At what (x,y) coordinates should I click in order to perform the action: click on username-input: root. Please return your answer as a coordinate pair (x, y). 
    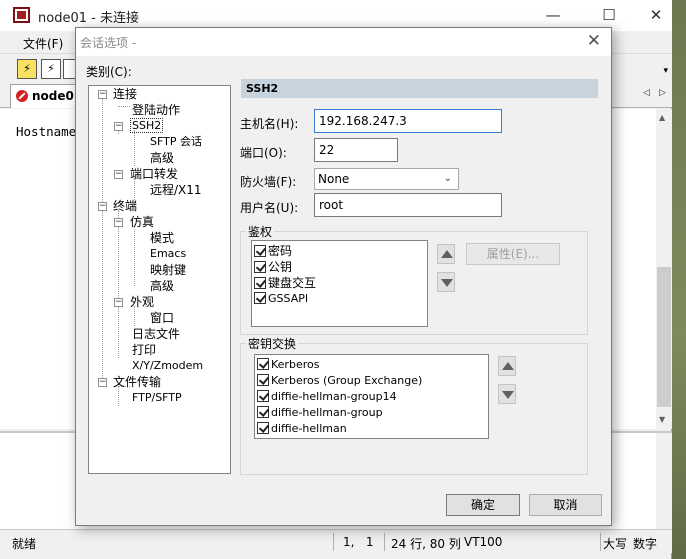
    Looking at the image, I should click on (408, 205).